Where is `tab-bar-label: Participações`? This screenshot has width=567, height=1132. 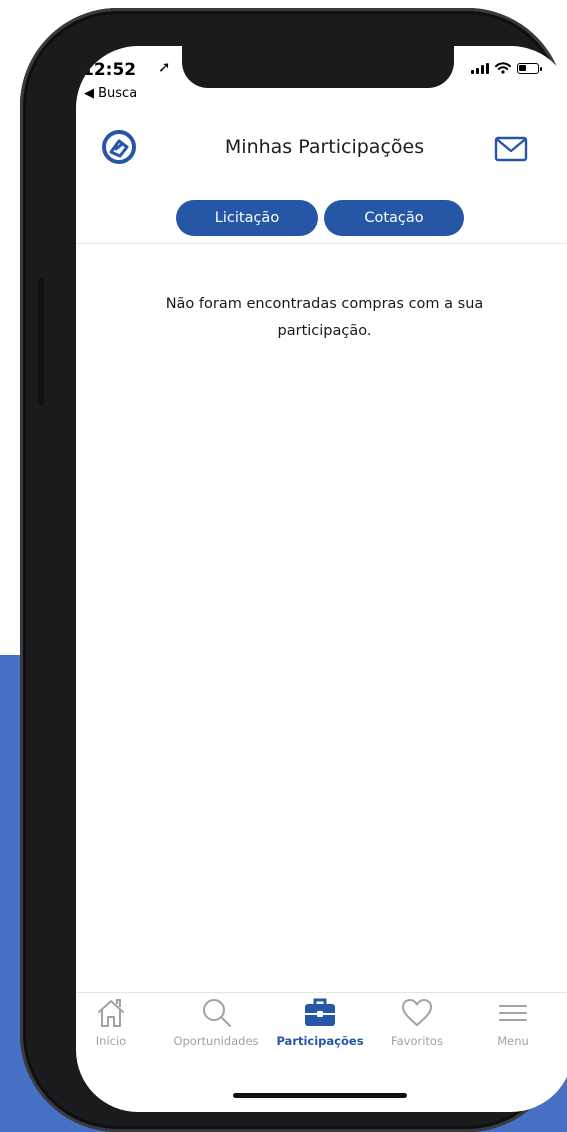
tab-bar-label: Participações is located at coordinates (320, 1041).